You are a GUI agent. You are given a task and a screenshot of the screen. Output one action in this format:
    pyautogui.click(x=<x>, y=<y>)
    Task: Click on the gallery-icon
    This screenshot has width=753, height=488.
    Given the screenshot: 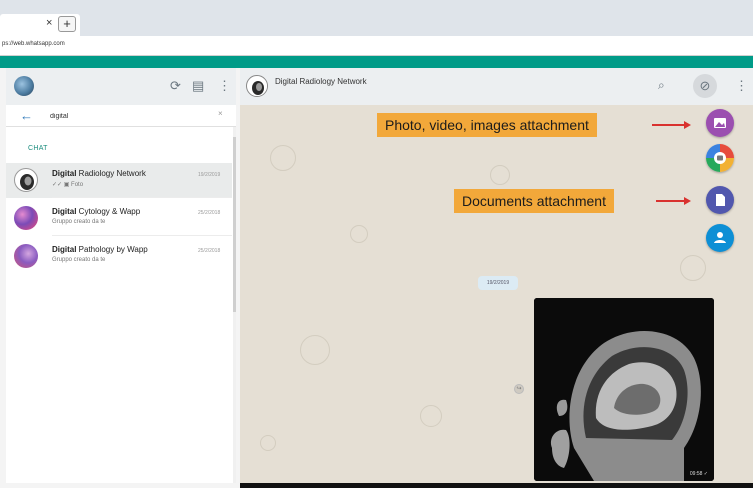 What is the action you would take?
    pyautogui.click(x=720, y=123)
    